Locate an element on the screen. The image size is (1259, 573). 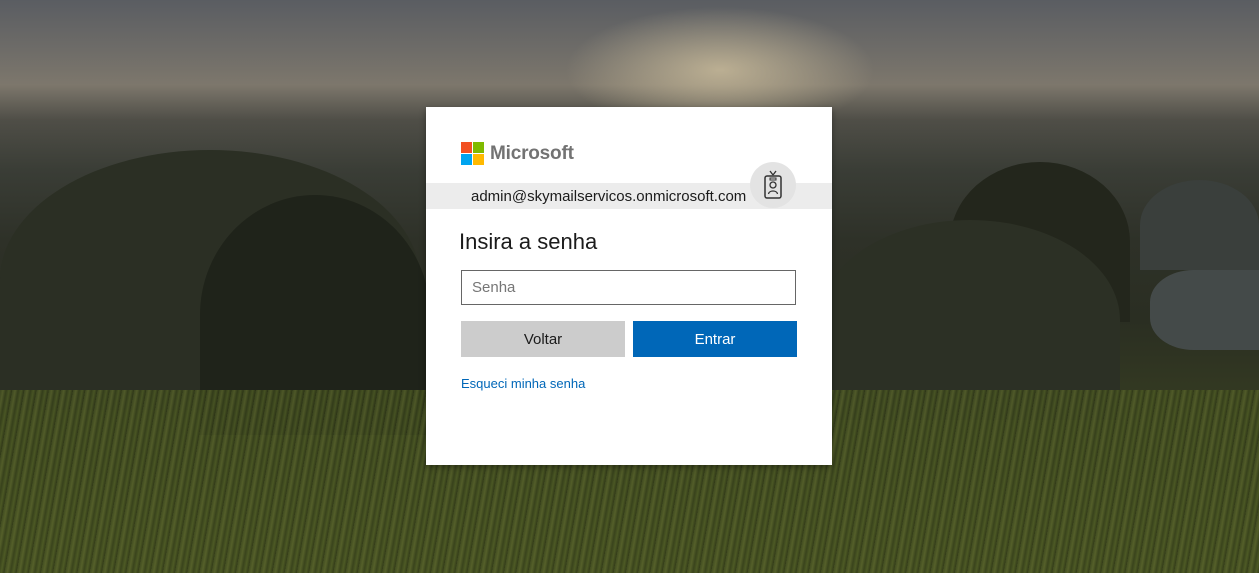
id-badge-icon-svg is located at coordinates (773, 184).